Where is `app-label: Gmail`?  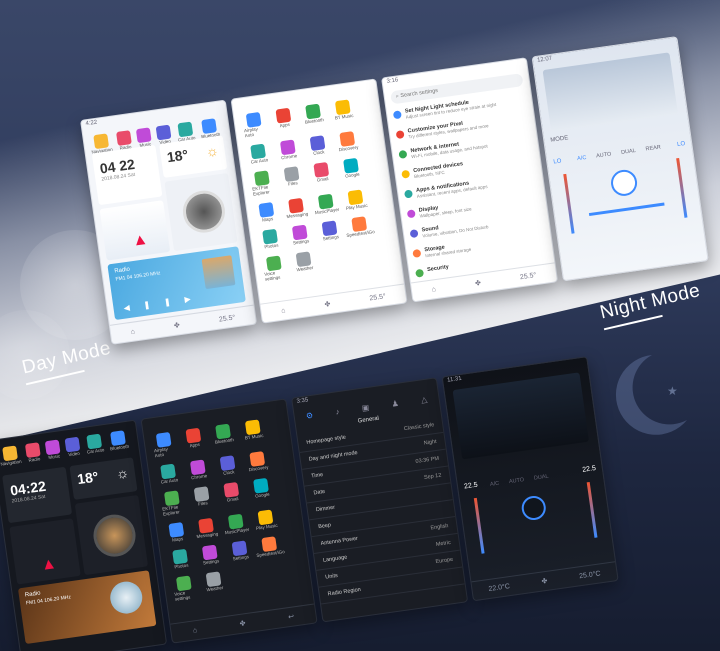 app-label: Gmail is located at coordinates (322, 179).